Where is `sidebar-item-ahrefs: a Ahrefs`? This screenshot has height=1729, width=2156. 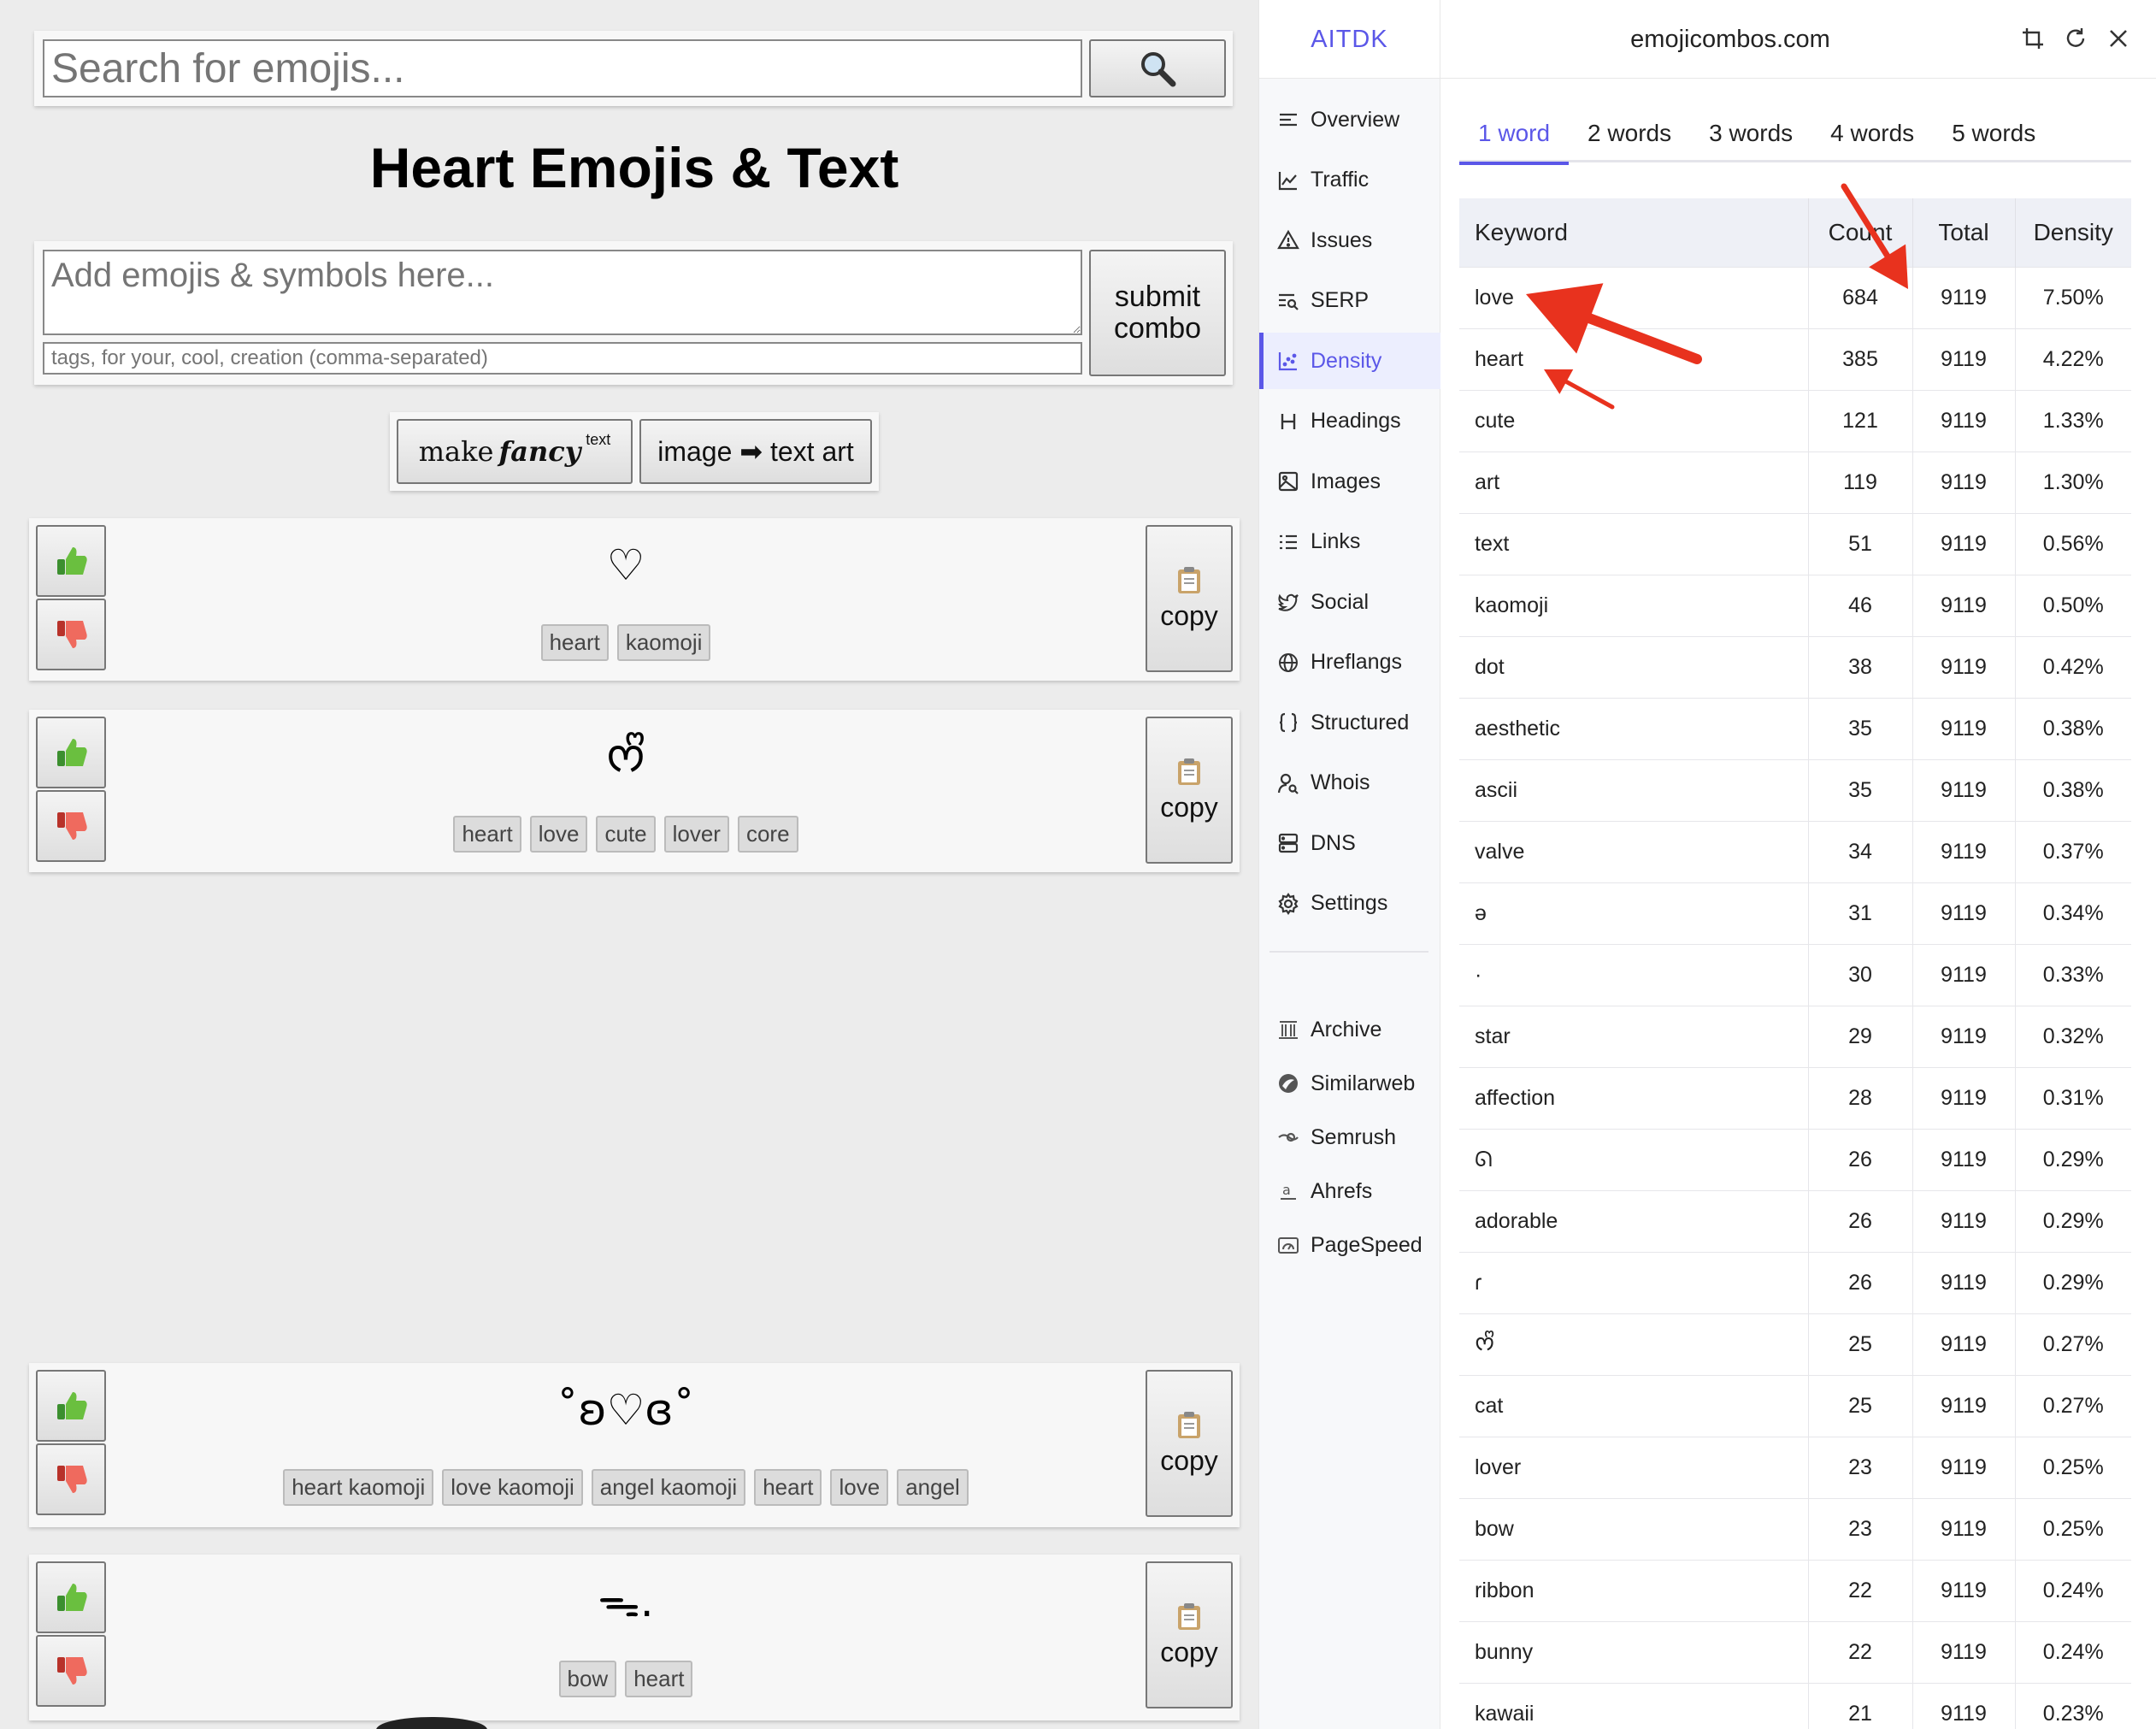
sidebar-item-ahrefs: a Ahrefs is located at coordinates (1349, 1191).